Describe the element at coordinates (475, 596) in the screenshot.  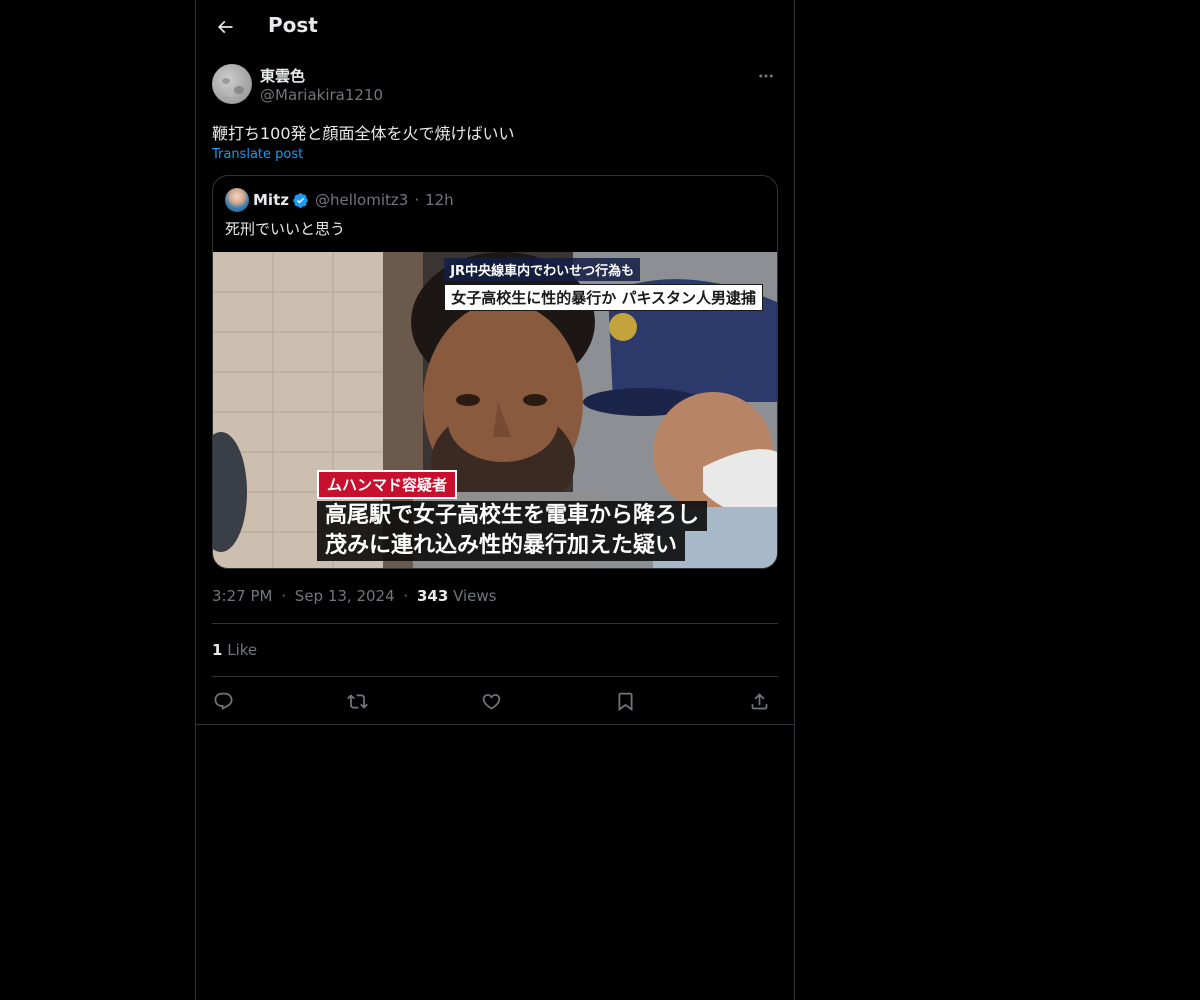
I see `views-label: Views` at that location.